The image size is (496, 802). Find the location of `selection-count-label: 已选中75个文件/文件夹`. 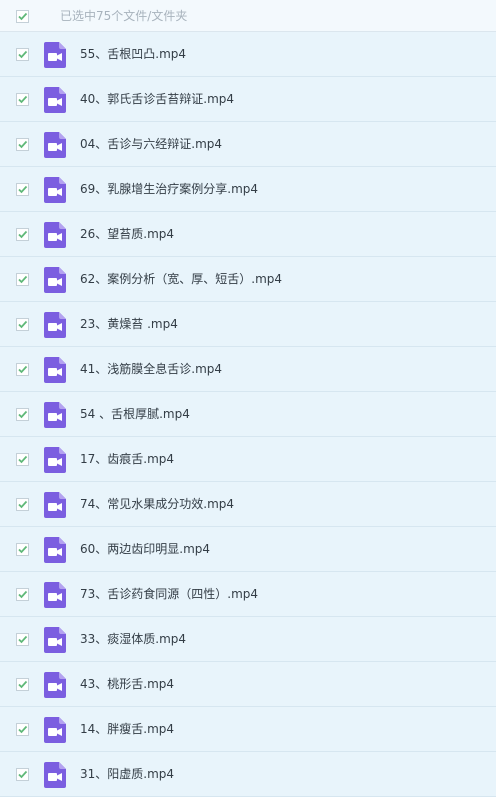

selection-count-label: 已选中75个文件/文件夹 is located at coordinates (124, 16).